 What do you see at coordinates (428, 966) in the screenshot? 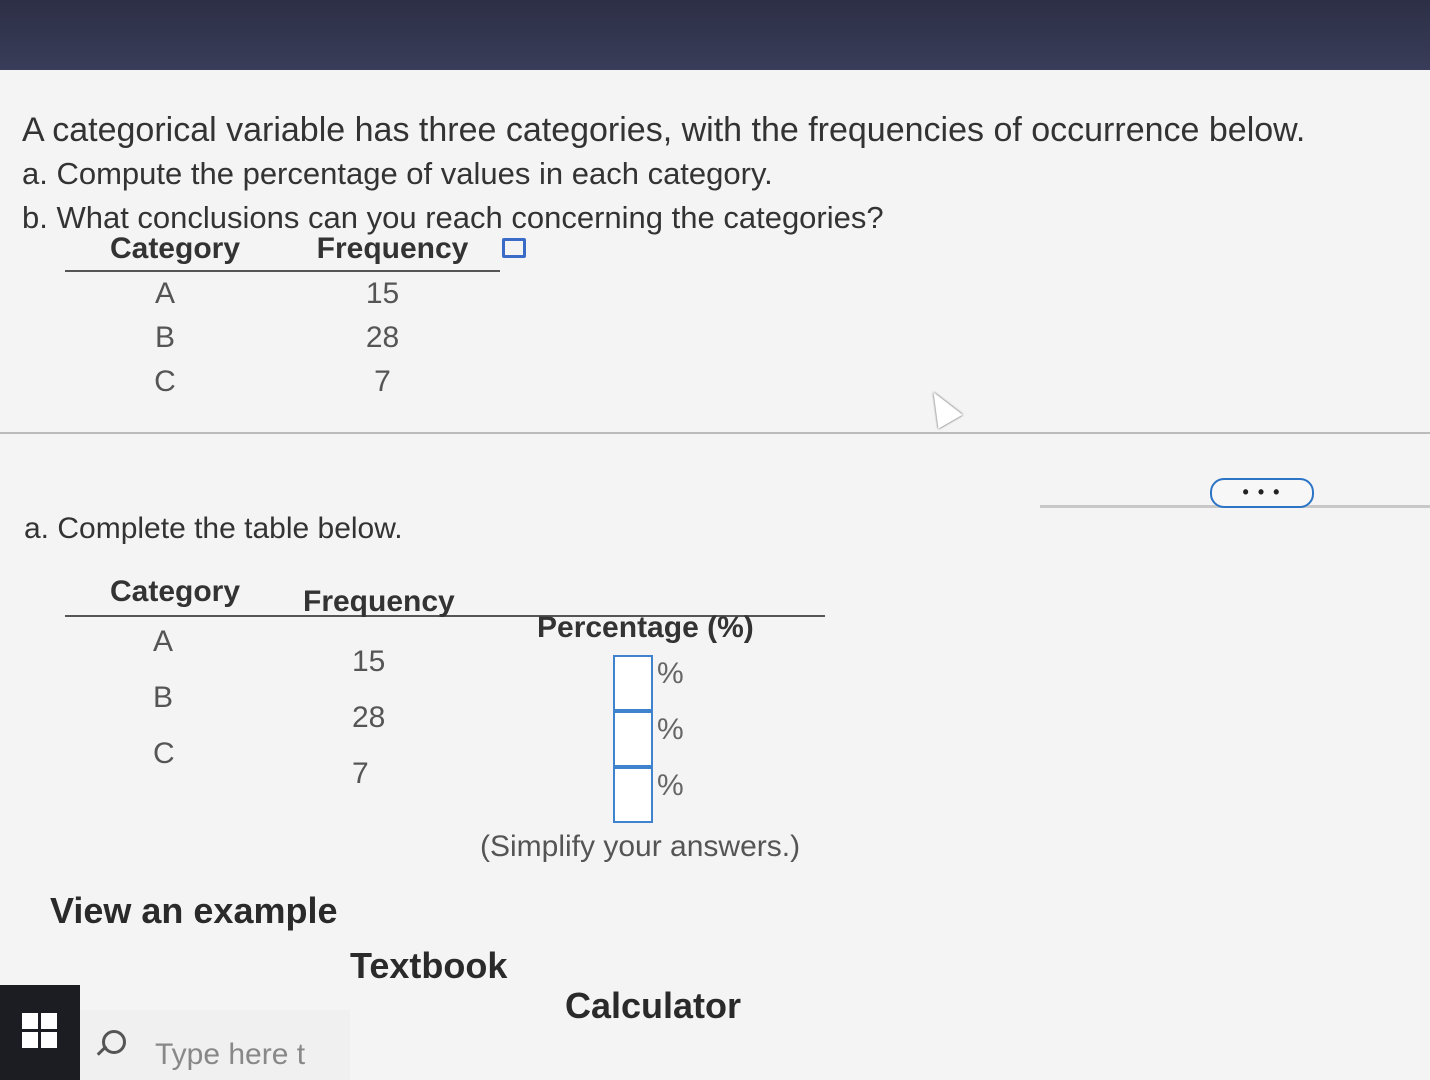
I see `textbook-button: Textbook` at bounding box center [428, 966].